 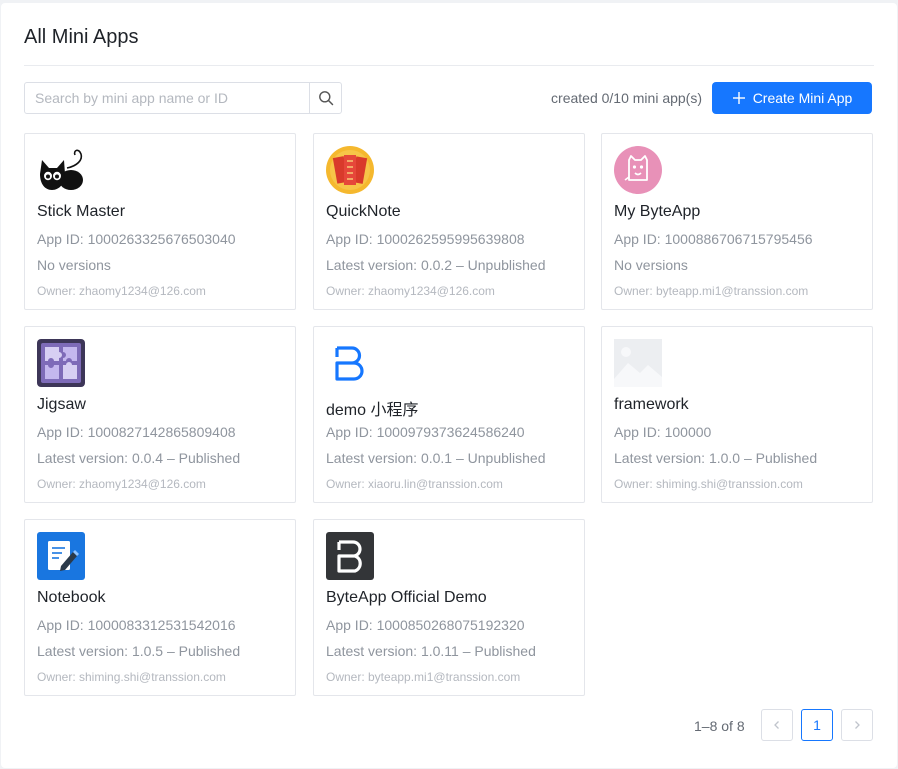 I want to click on search-button, so click(x=325, y=98).